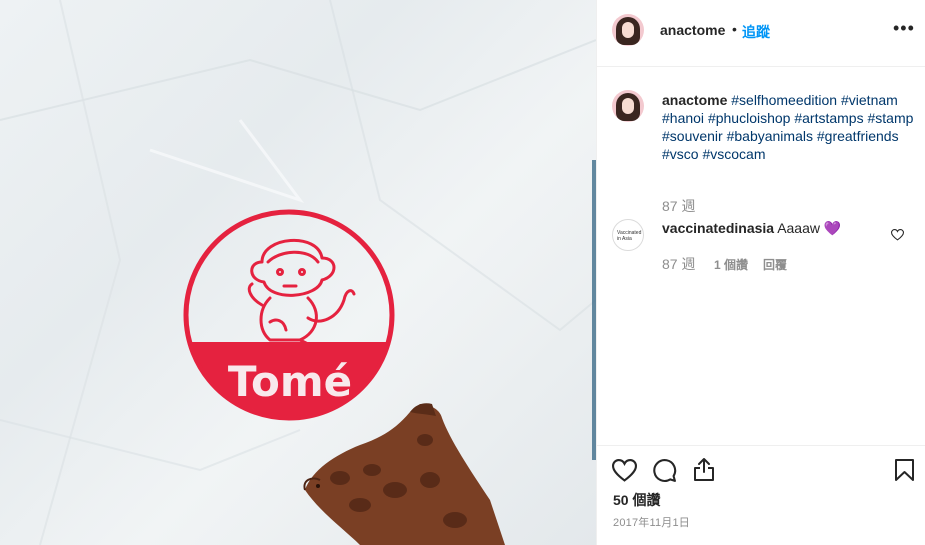  I want to click on comment: vaccinatedinasia Aaaaw 💜, so click(751, 228).